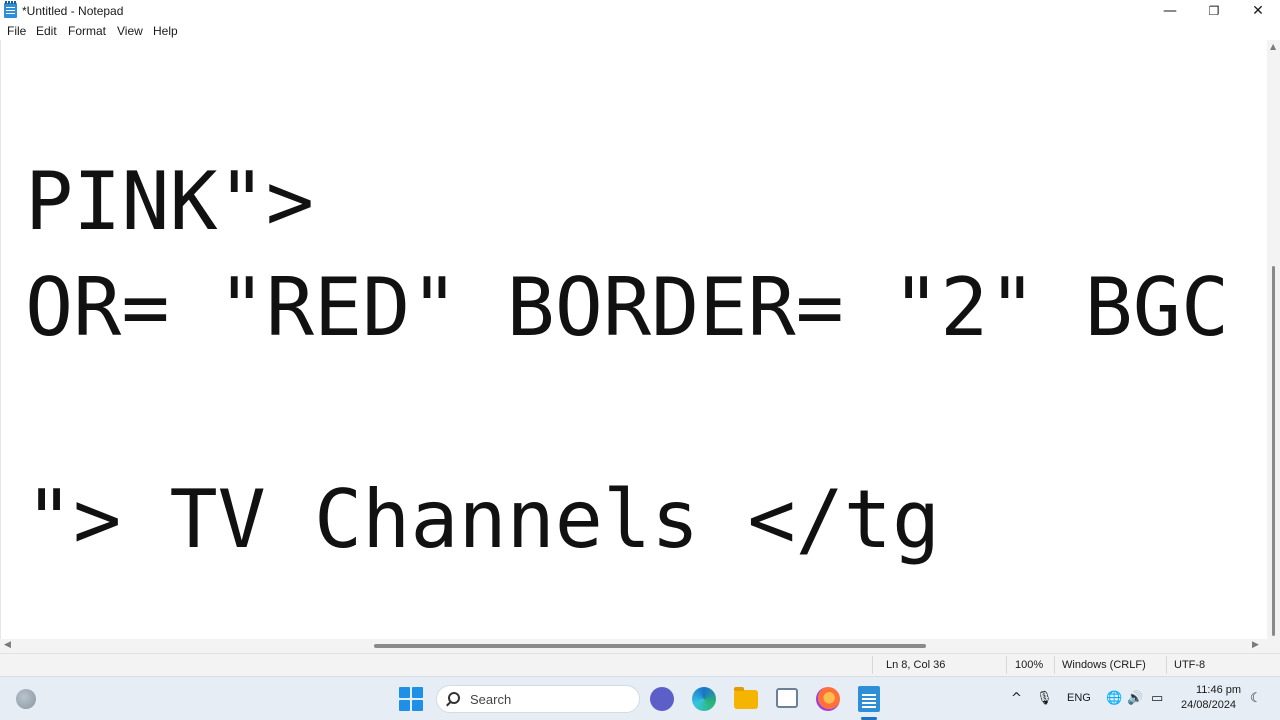 The width and height of the screenshot is (1280, 720). What do you see at coordinates (627, 307) in the screenshot?
I see `editor-line: OR= "RED" BORDER= "2" BGC` at bounding box center [627, 307].